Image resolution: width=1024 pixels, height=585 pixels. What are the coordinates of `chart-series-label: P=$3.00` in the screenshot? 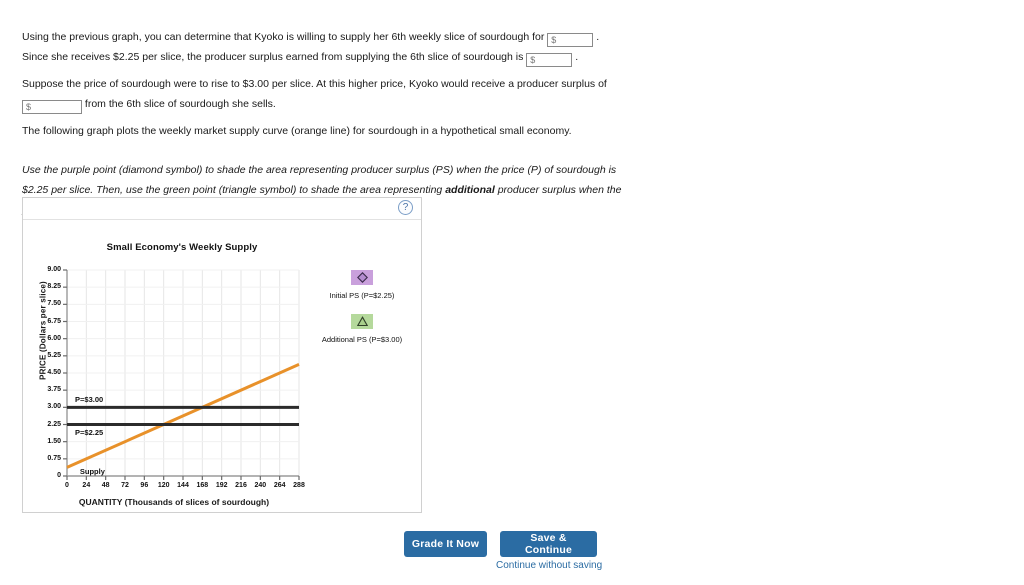 It's located at (89, 400).